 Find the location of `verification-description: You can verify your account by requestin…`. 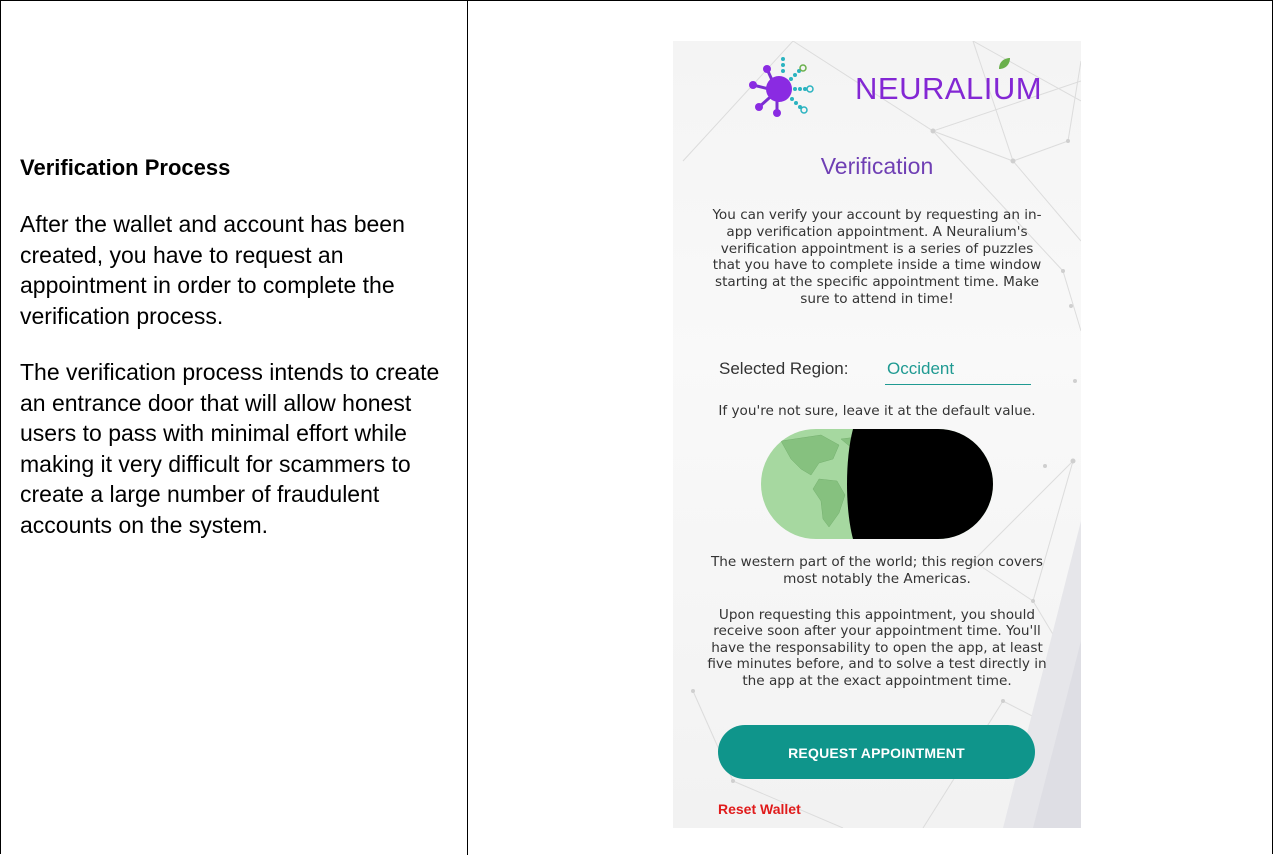

verification-description: You can verify your account by requestin… is located at coordinates (877, 257).